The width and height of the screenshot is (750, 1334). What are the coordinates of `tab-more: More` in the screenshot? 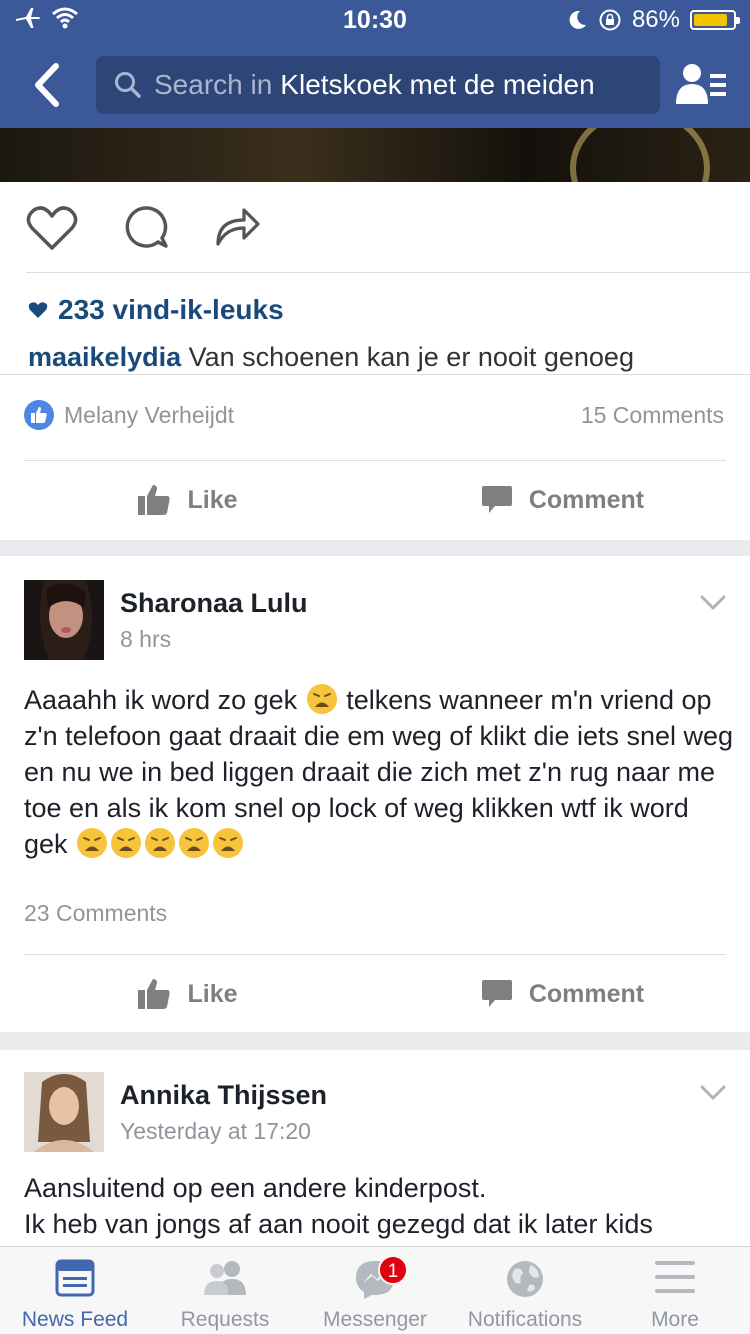 It's located at (675, 1290).